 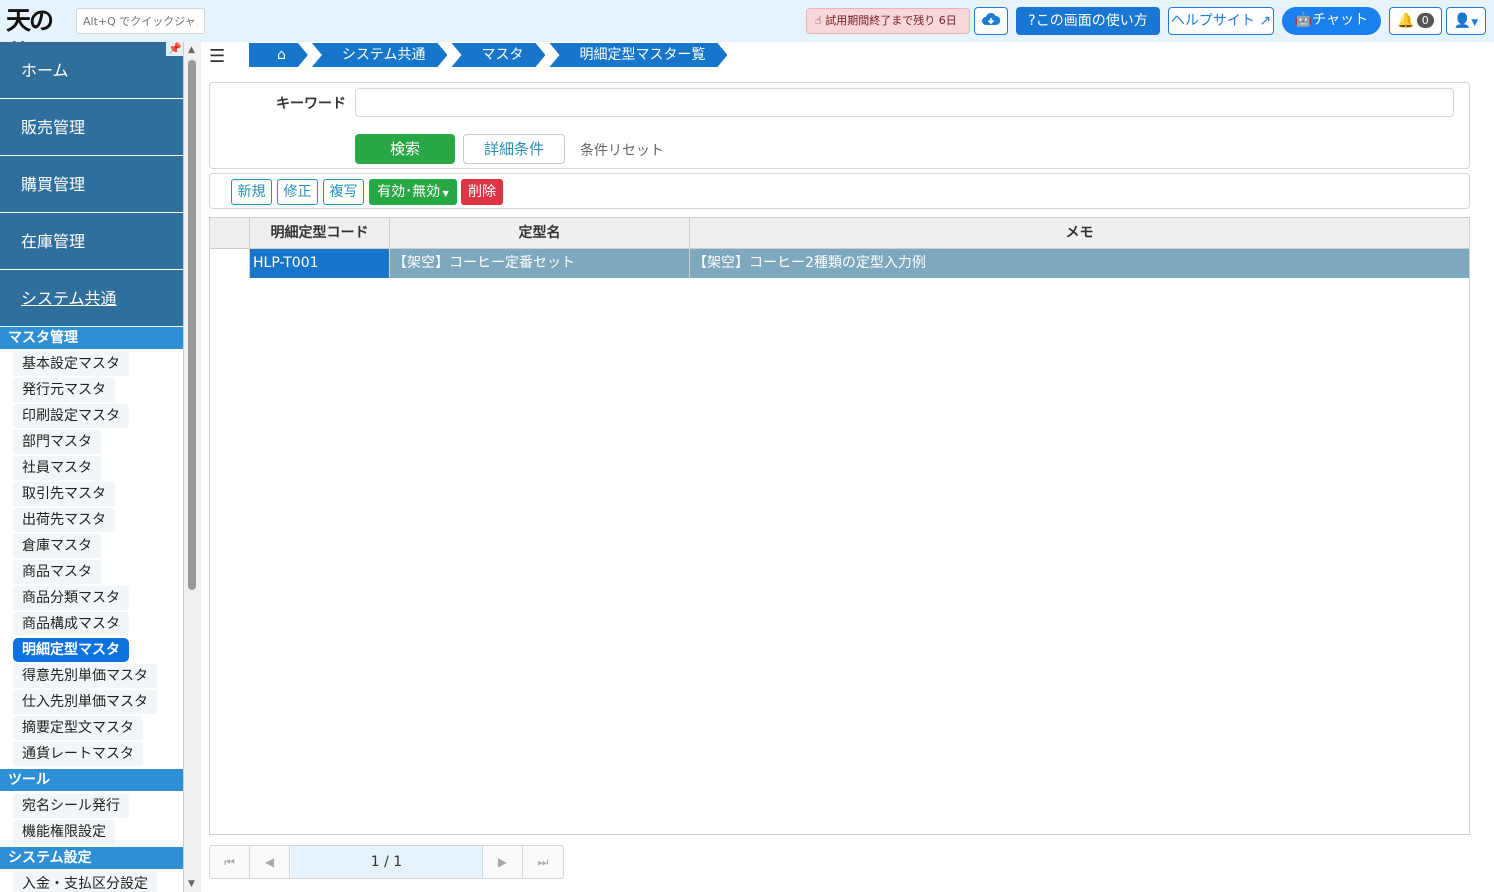 I want to click on cell-name: 【架空】コーヒー定番セット, so click(x=540, y=263).